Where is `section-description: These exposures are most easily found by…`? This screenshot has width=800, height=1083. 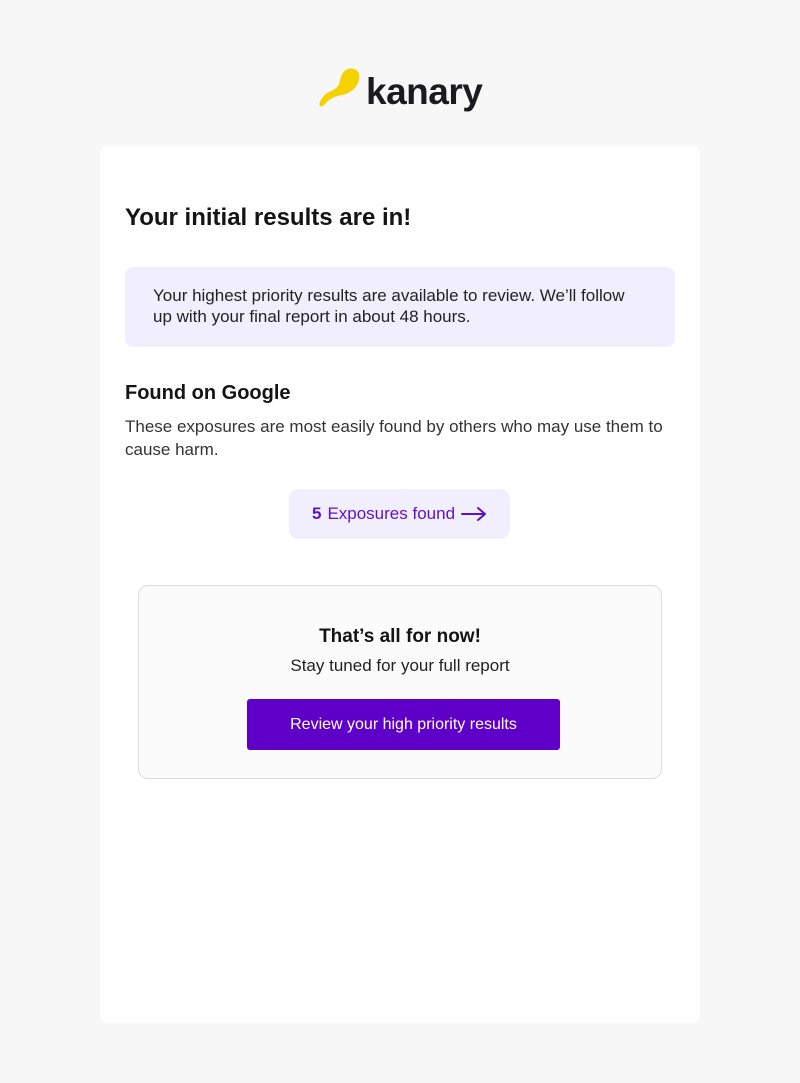 section-description: These exposures are most easily found by… is located at coordinates (394, 438).